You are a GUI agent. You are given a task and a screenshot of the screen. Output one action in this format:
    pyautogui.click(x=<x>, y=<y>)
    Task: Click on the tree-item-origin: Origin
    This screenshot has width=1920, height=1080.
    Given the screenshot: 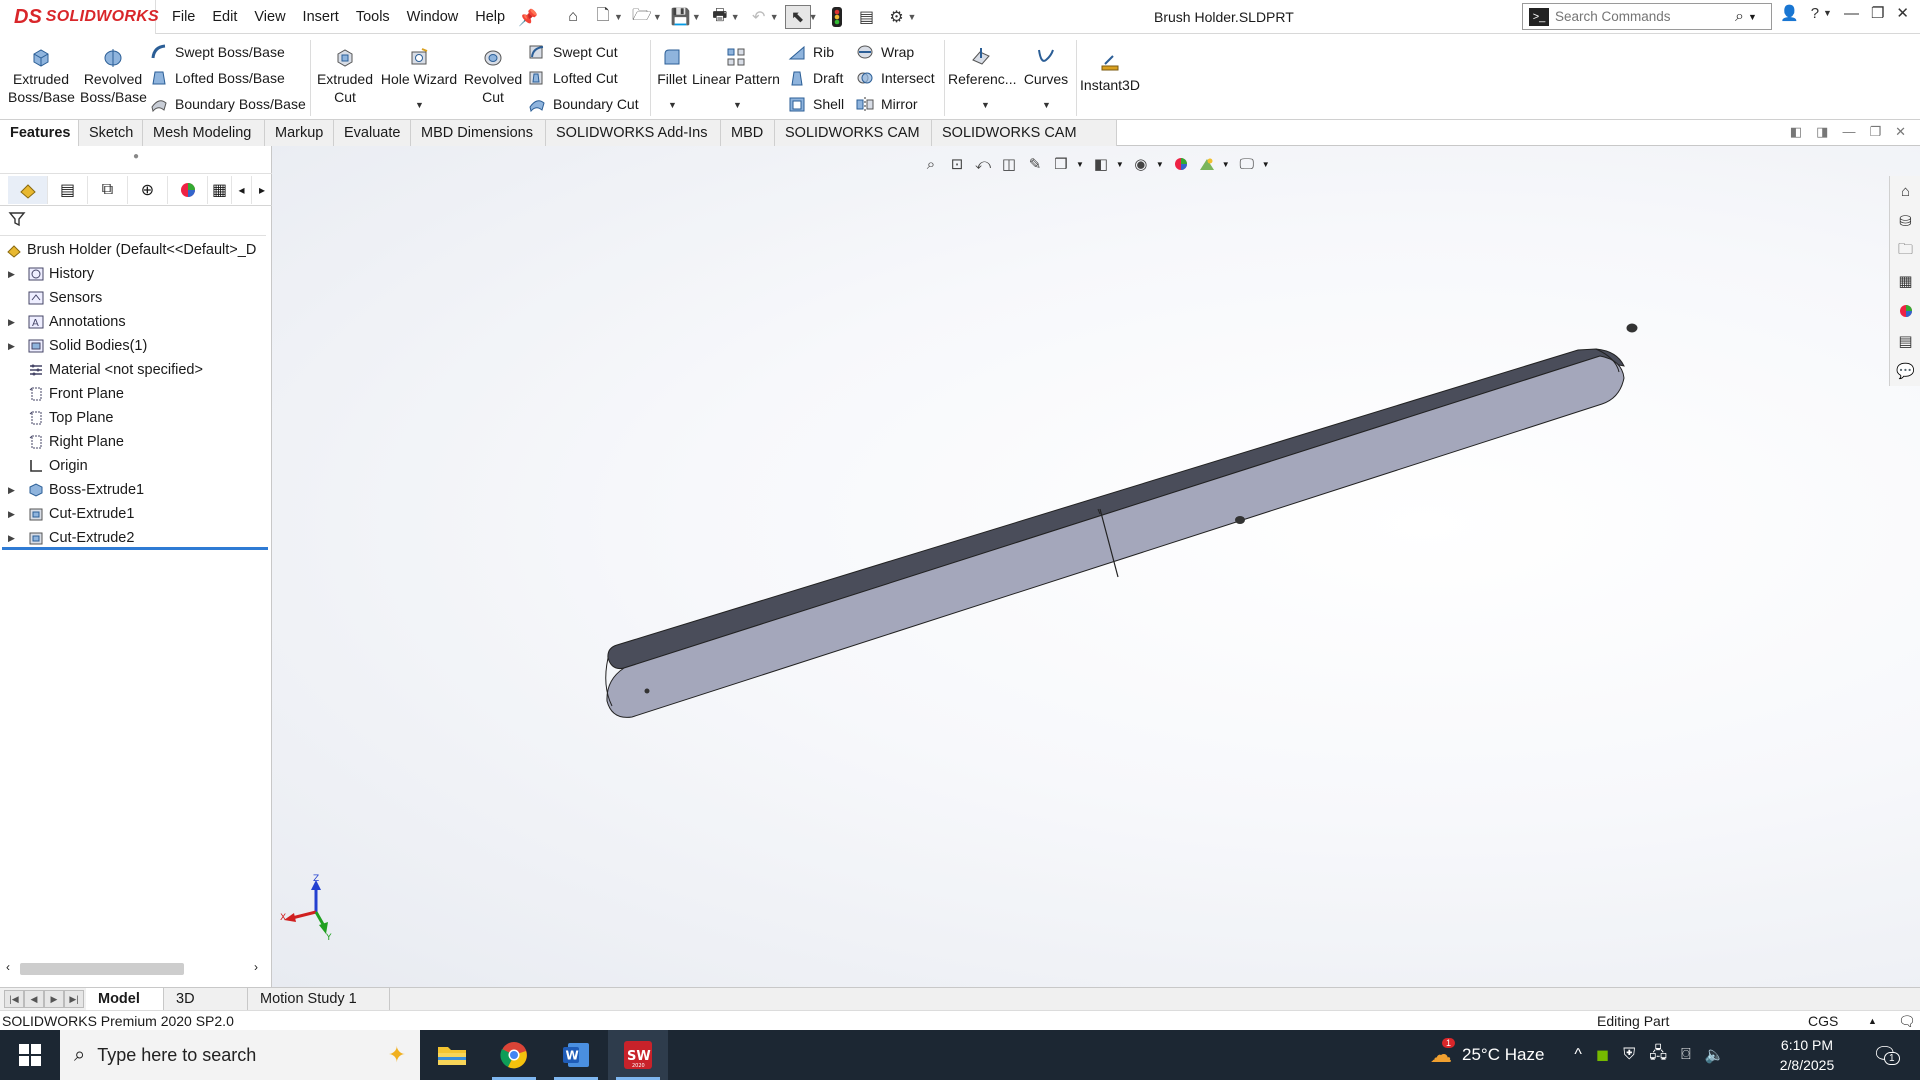 What is the action you would take?
    pyautogui.click(x=136, y=466)
    